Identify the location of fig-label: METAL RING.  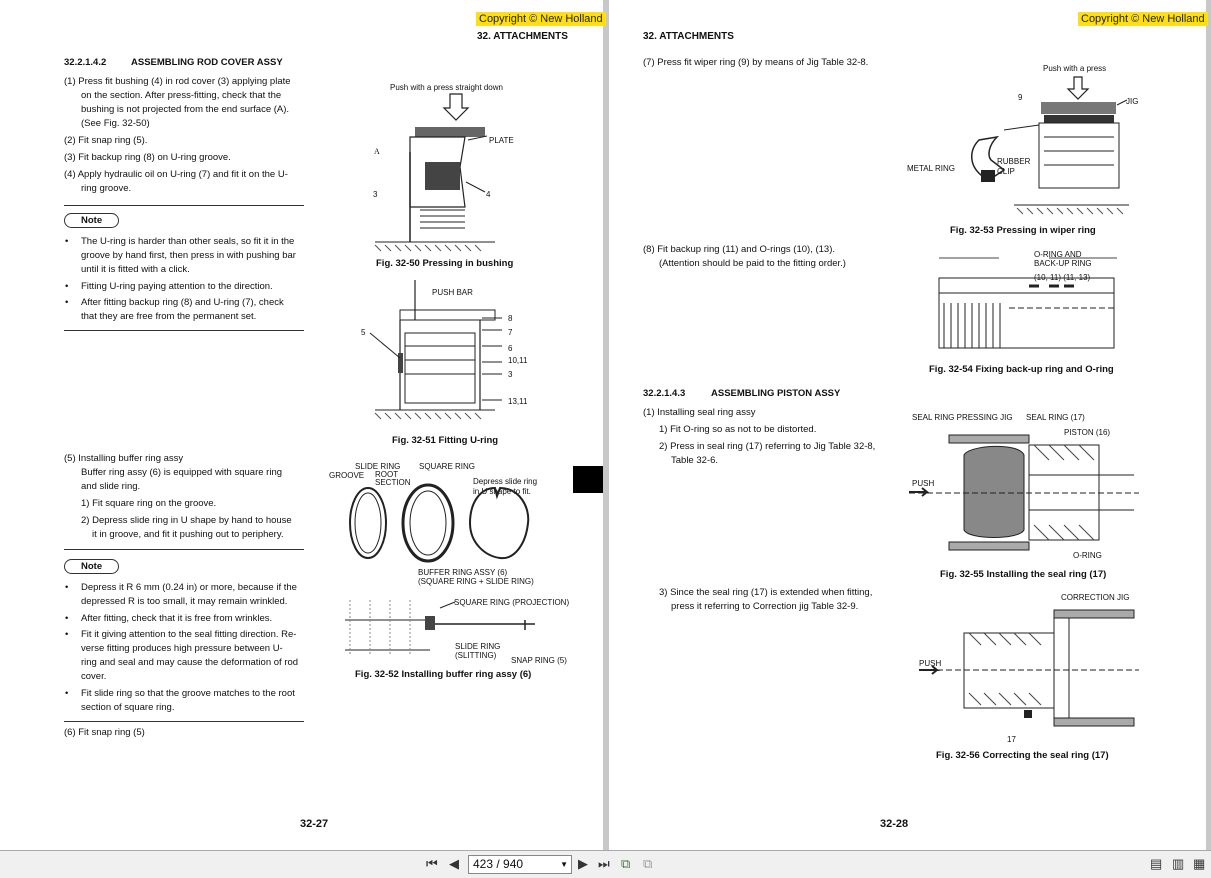
(931, 168).